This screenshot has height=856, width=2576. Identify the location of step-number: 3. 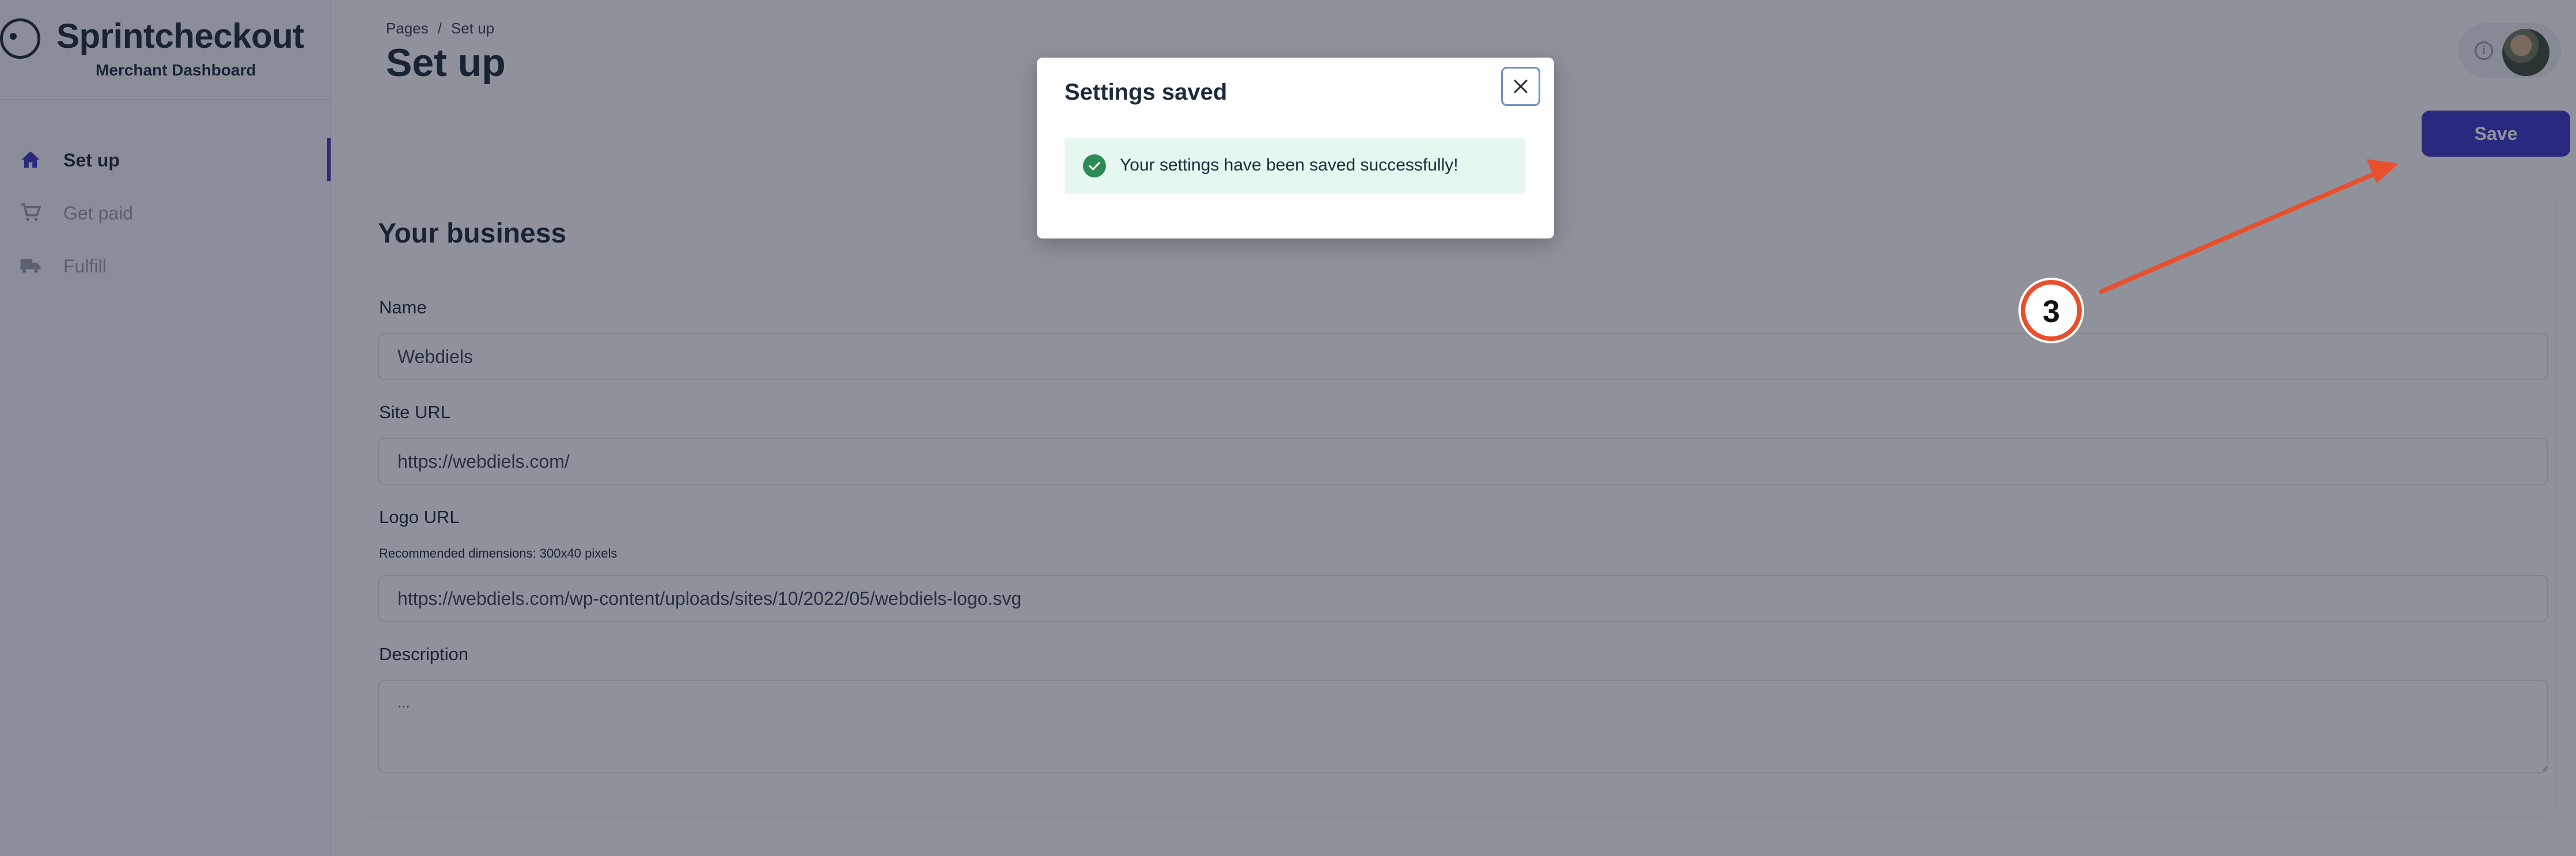
(2051, 311).